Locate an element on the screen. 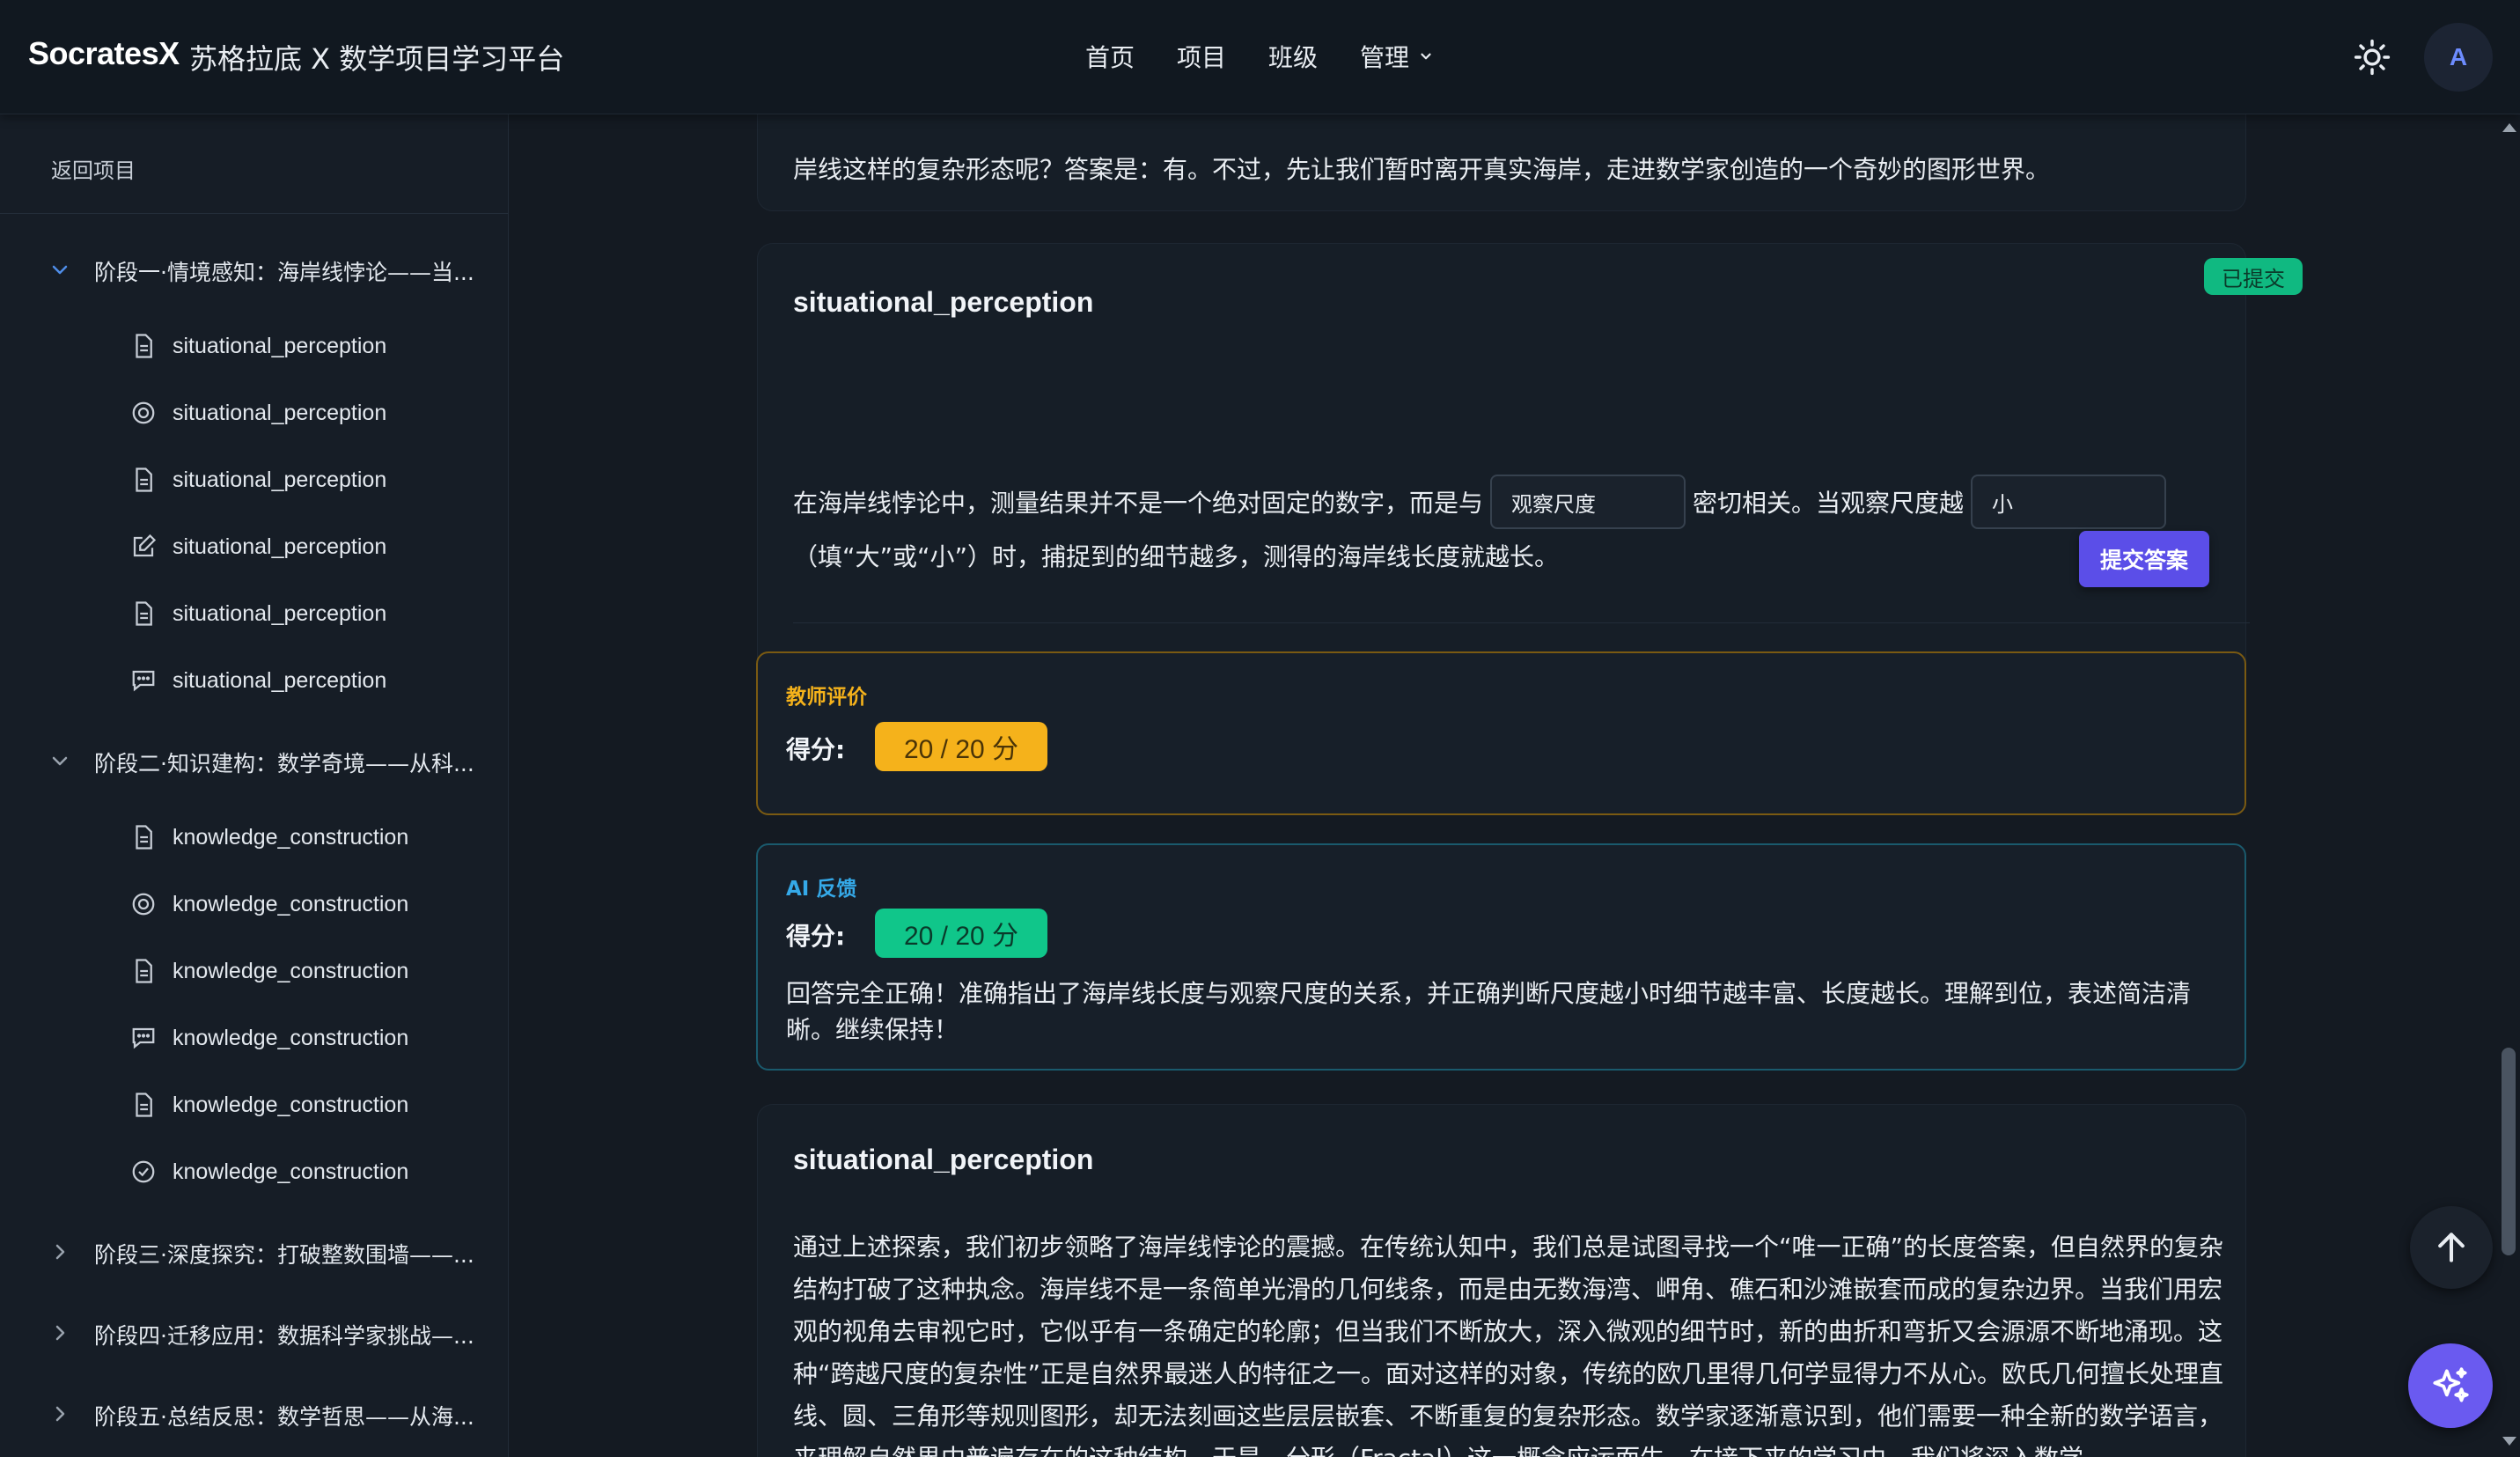 Image resolution: width=2520 pixels, height=1457 pixels. submit-answer-button: 提交答案 is located at coordinates (2144, 559).